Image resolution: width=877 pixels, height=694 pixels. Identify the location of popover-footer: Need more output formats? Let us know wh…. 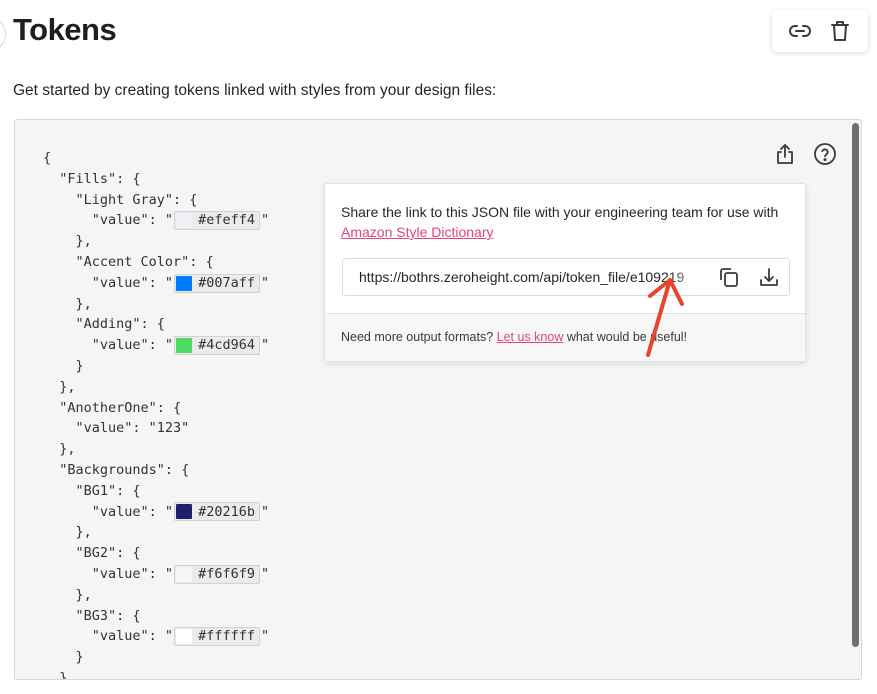
(565, 337).